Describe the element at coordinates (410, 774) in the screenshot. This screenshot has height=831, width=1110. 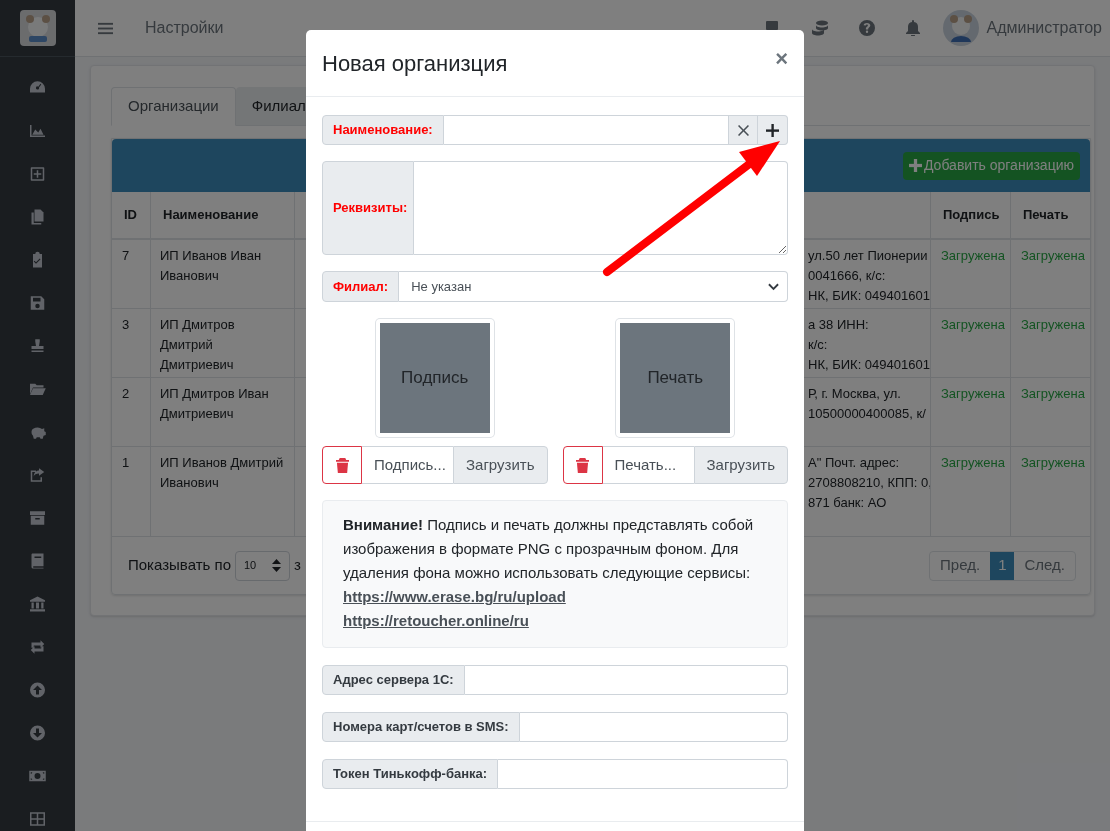
I see `field-label: Токен Тинькофф-банка:` at that location.